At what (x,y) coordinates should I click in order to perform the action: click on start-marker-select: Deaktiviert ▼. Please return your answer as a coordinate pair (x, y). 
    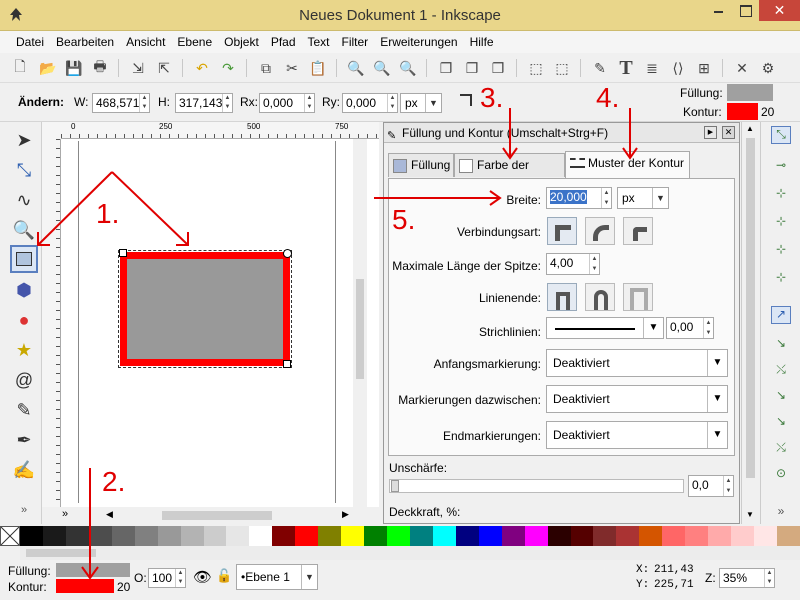
    Looking at the image, I should click on (637, 363).